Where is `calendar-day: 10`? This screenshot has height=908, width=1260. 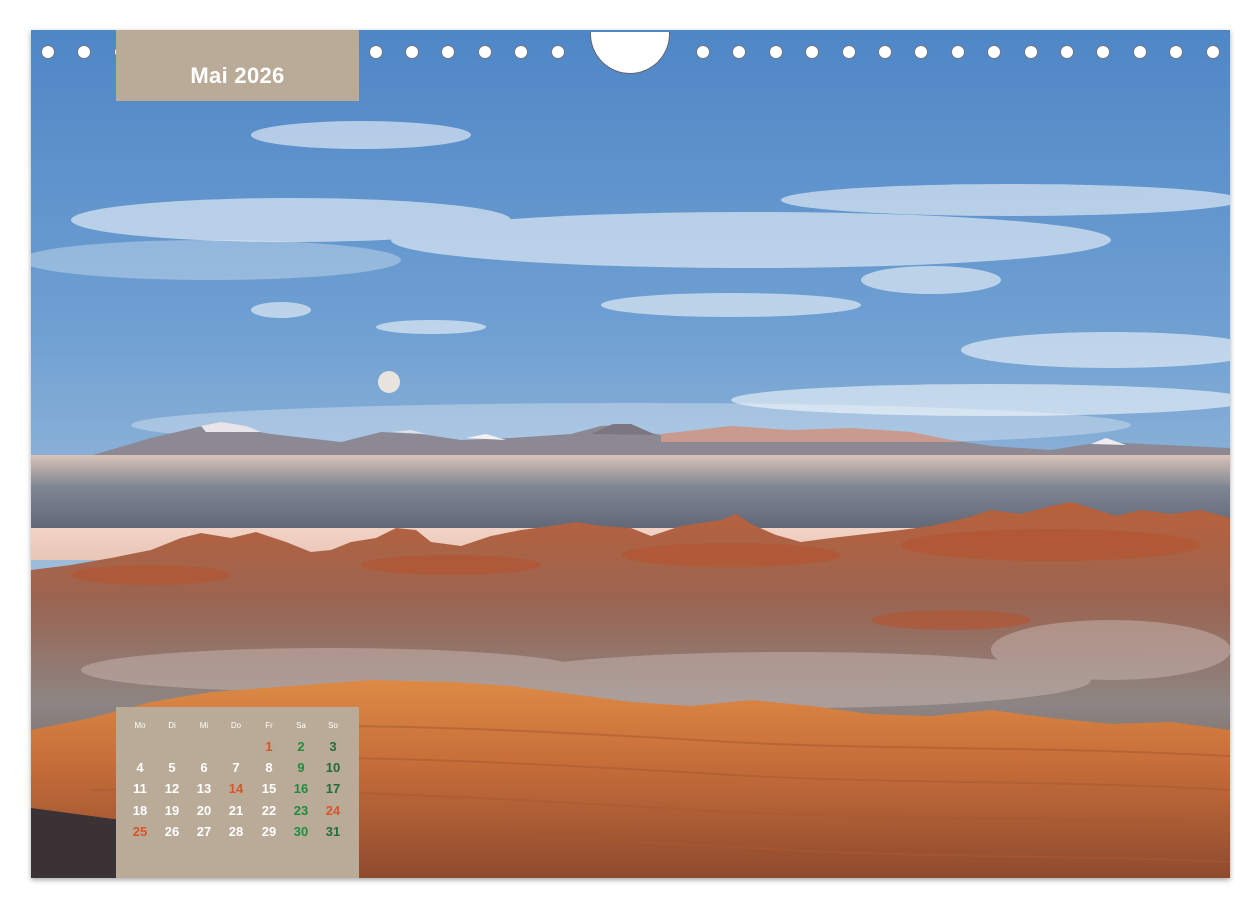 calendar-day: 10 is located at coordinates (333, 767).